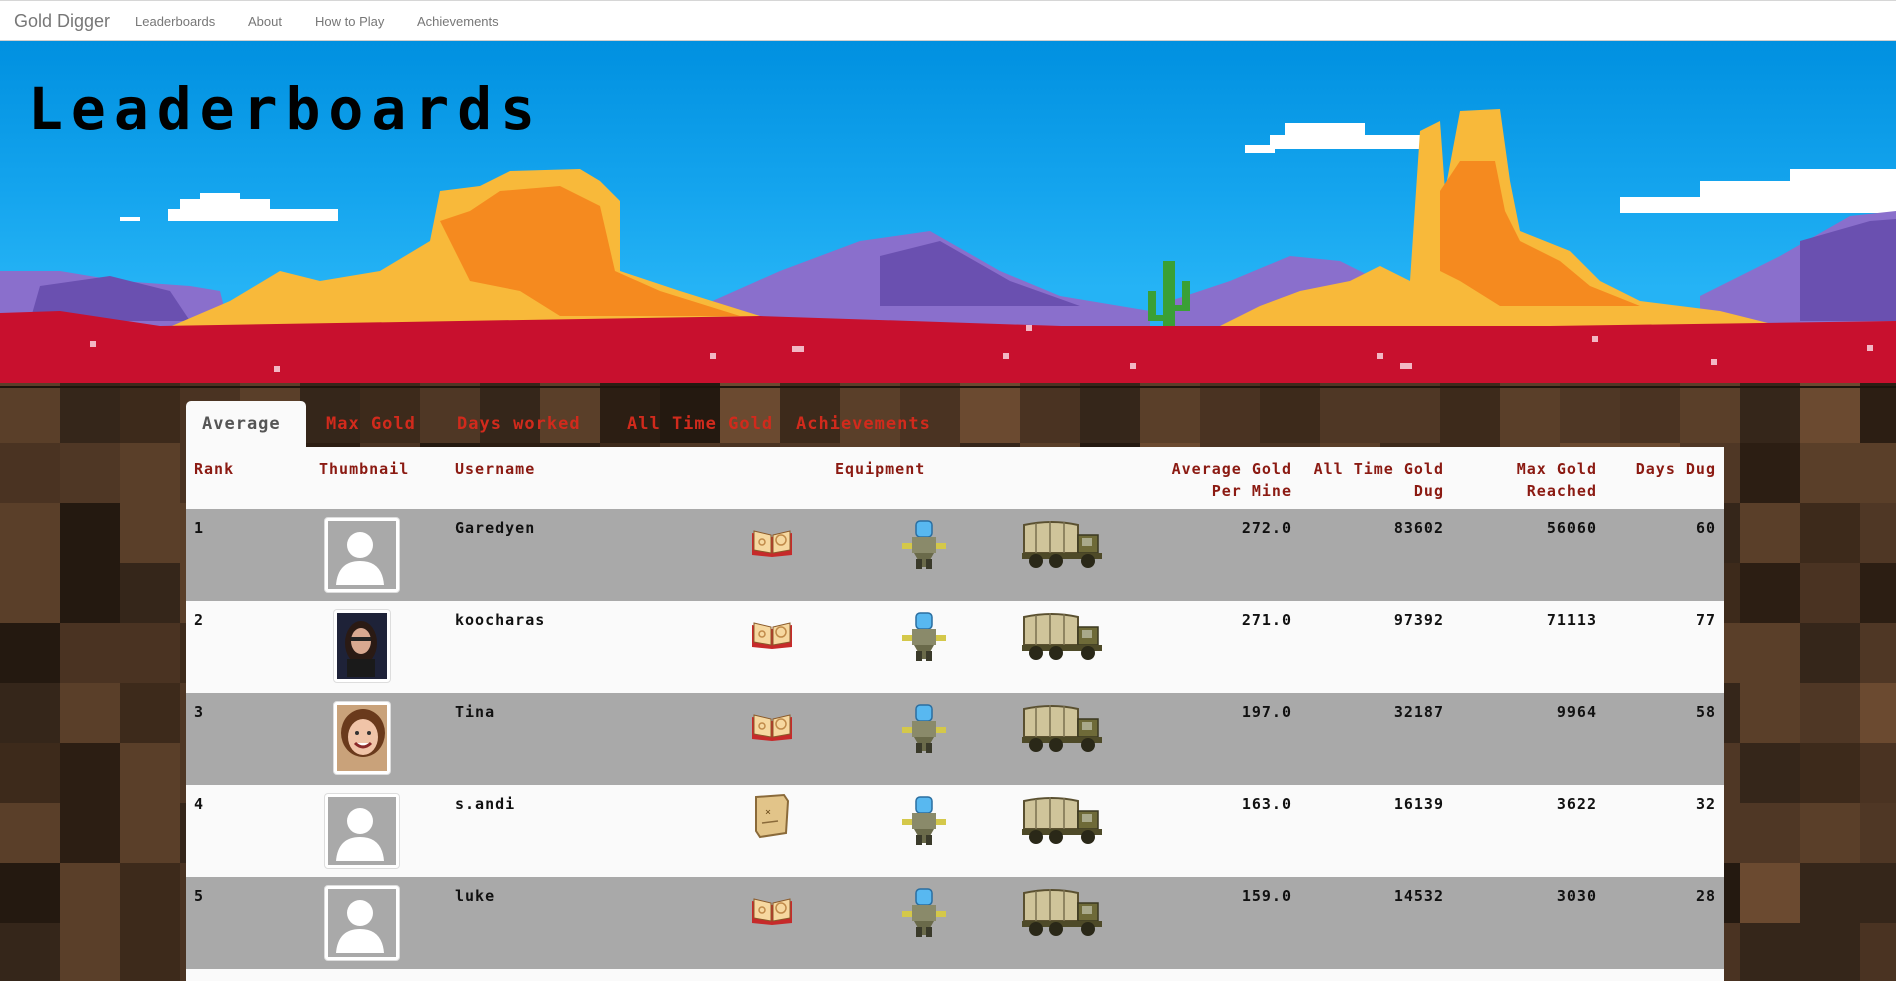 The width and height of the screenshot is (1896, 981). What do you see at coordinates (1251, 491) in the screenshot?
I see `column-header-average-gold-line2: Per Mine` at bounding box center [1251, 491].